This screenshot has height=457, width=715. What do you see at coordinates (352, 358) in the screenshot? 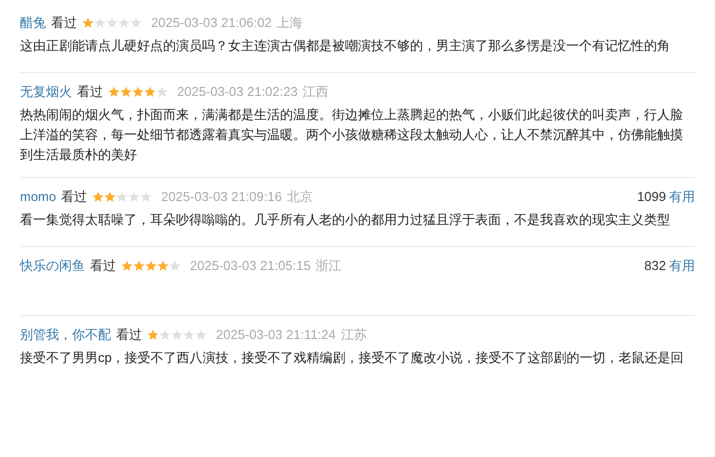
I see `comment-text: 接受不了男男cp，接受不了西八演技，接受不了戏精编剧，接受不了魔改小说，接受不了这部剧的一切，老鼠还是回` at bounding box center [352, 358].